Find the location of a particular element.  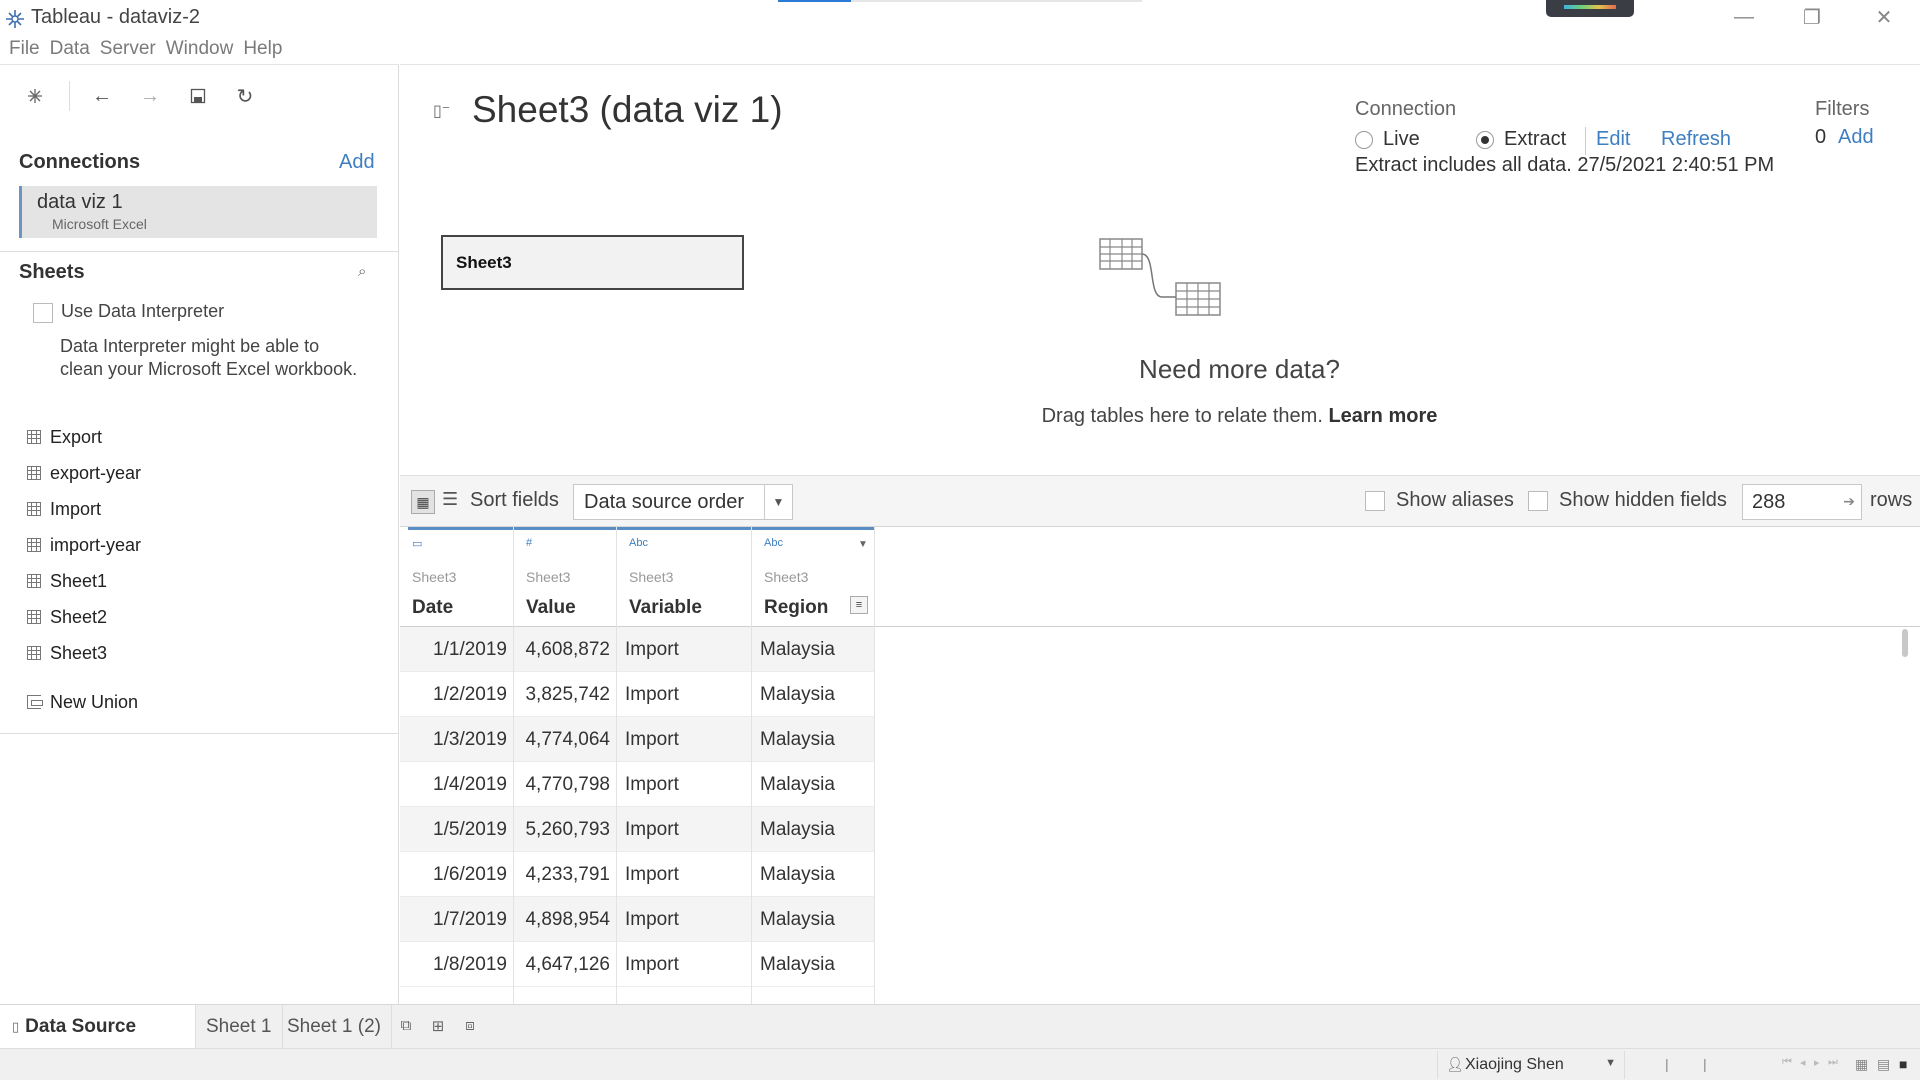

sheet-item-export-year: export-year is located at coordinates (84, 473).